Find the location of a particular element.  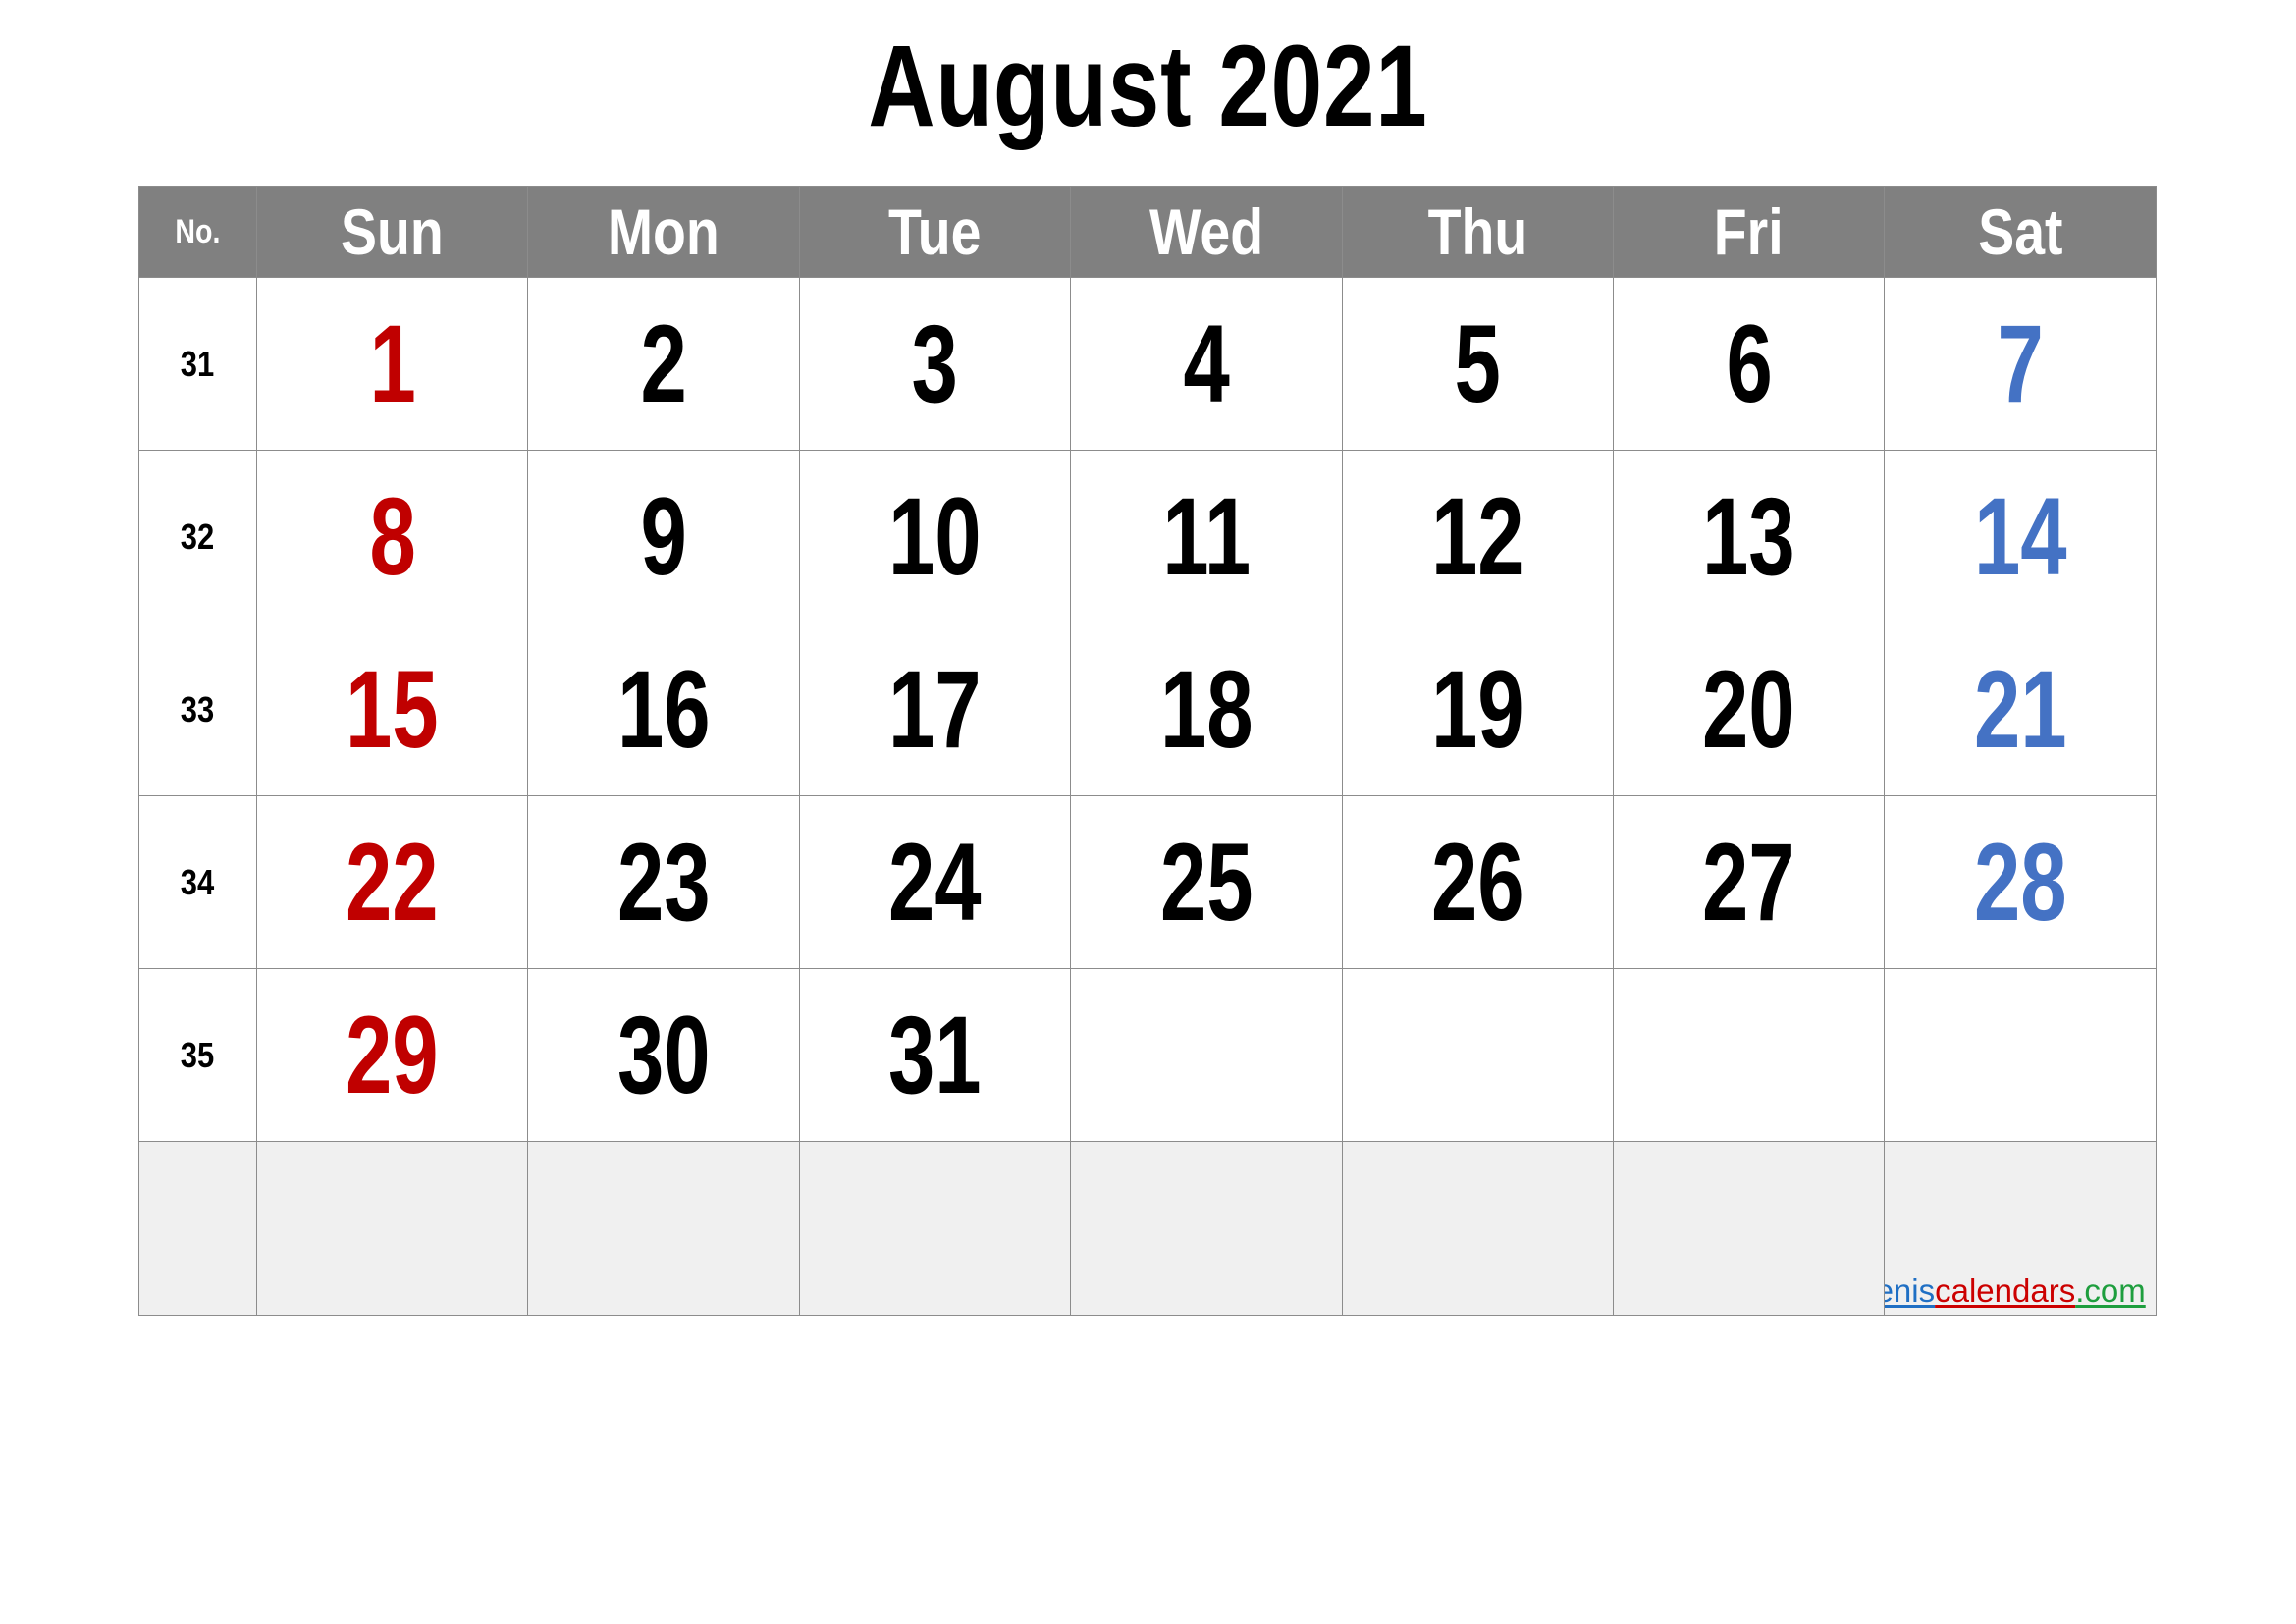

week-number-label: 32 is located at coordinates (198, 536).